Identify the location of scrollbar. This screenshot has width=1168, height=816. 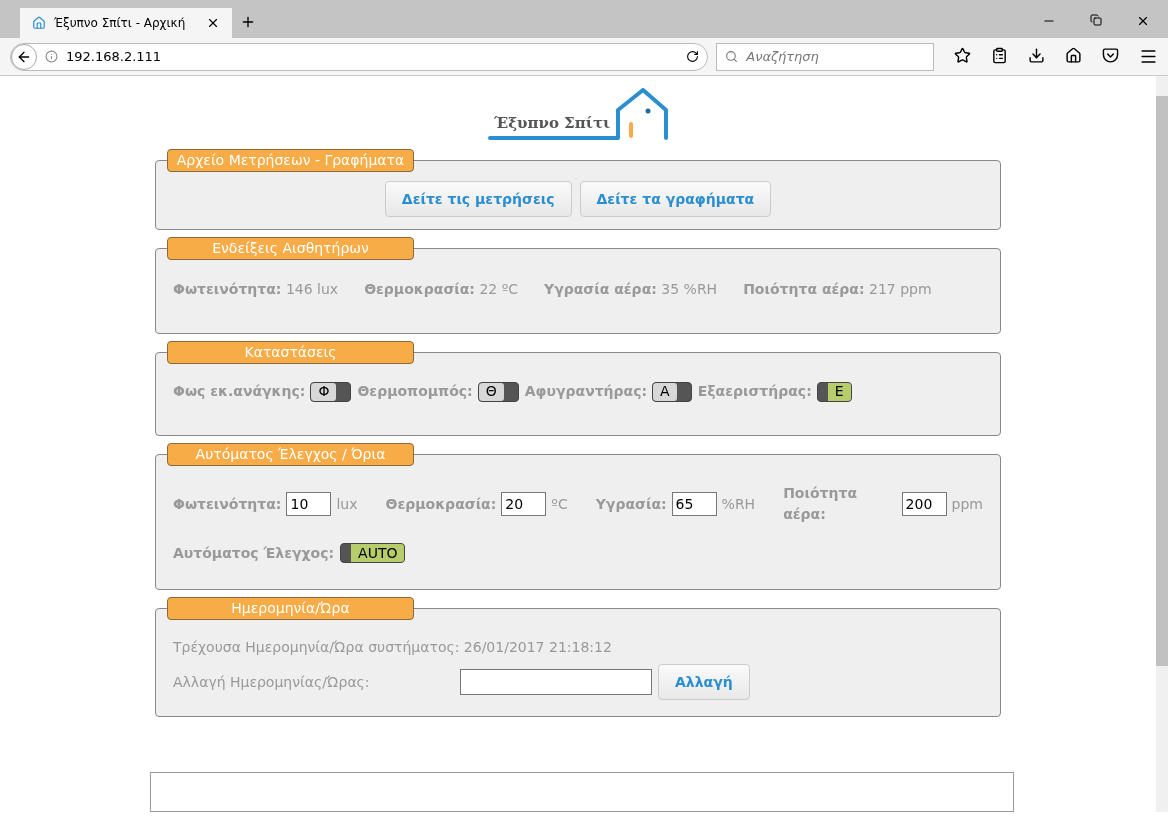
(1162, 444).